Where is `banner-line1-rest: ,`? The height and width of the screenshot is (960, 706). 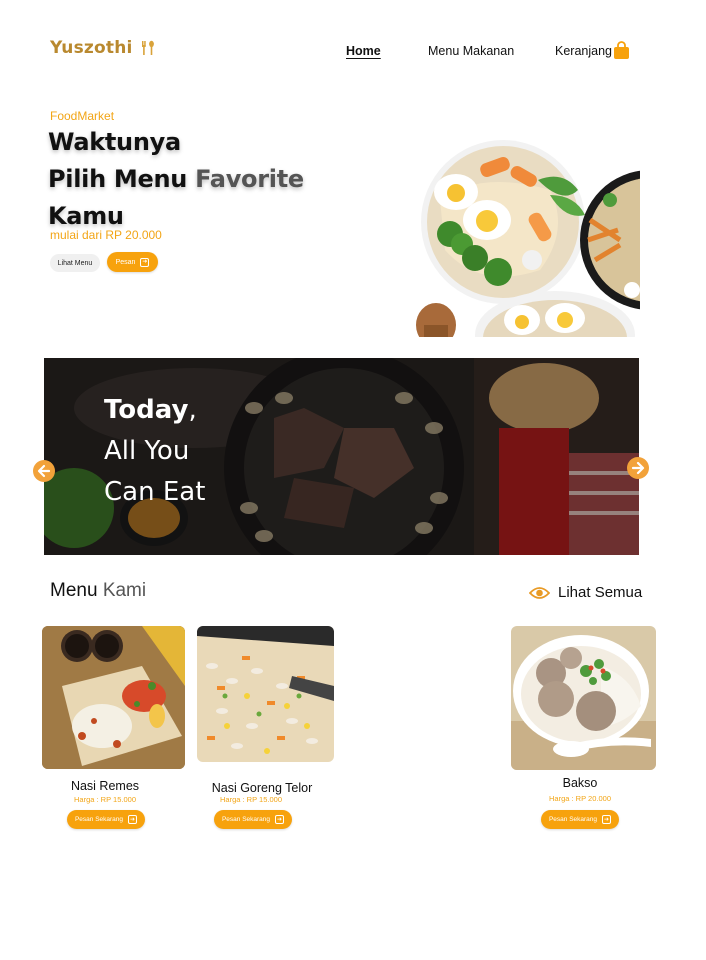
banner-line1-rest: , is located at coordinates (192, 410).